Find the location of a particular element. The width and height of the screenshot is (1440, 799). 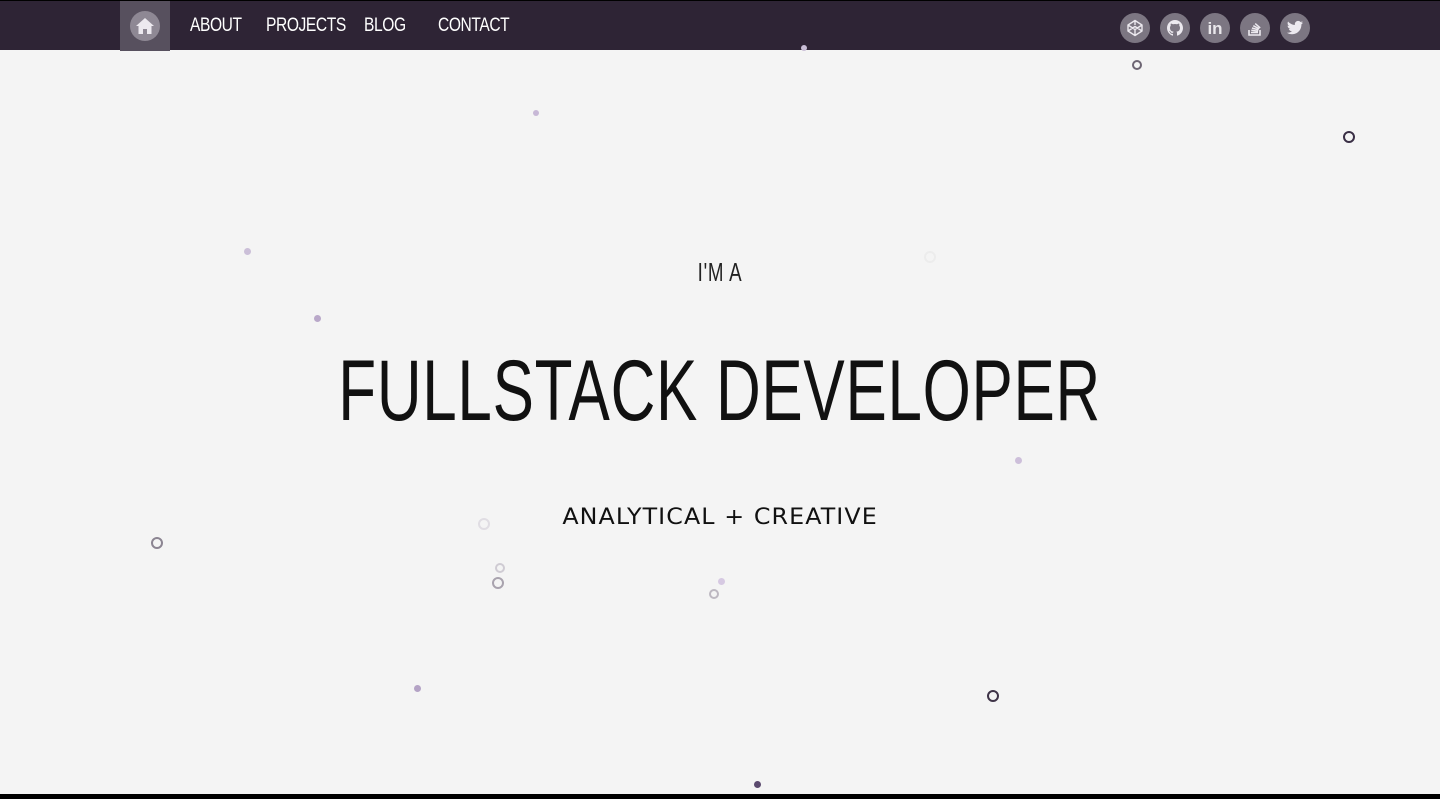

codepen-icon is located at coordinates (1135, 28).